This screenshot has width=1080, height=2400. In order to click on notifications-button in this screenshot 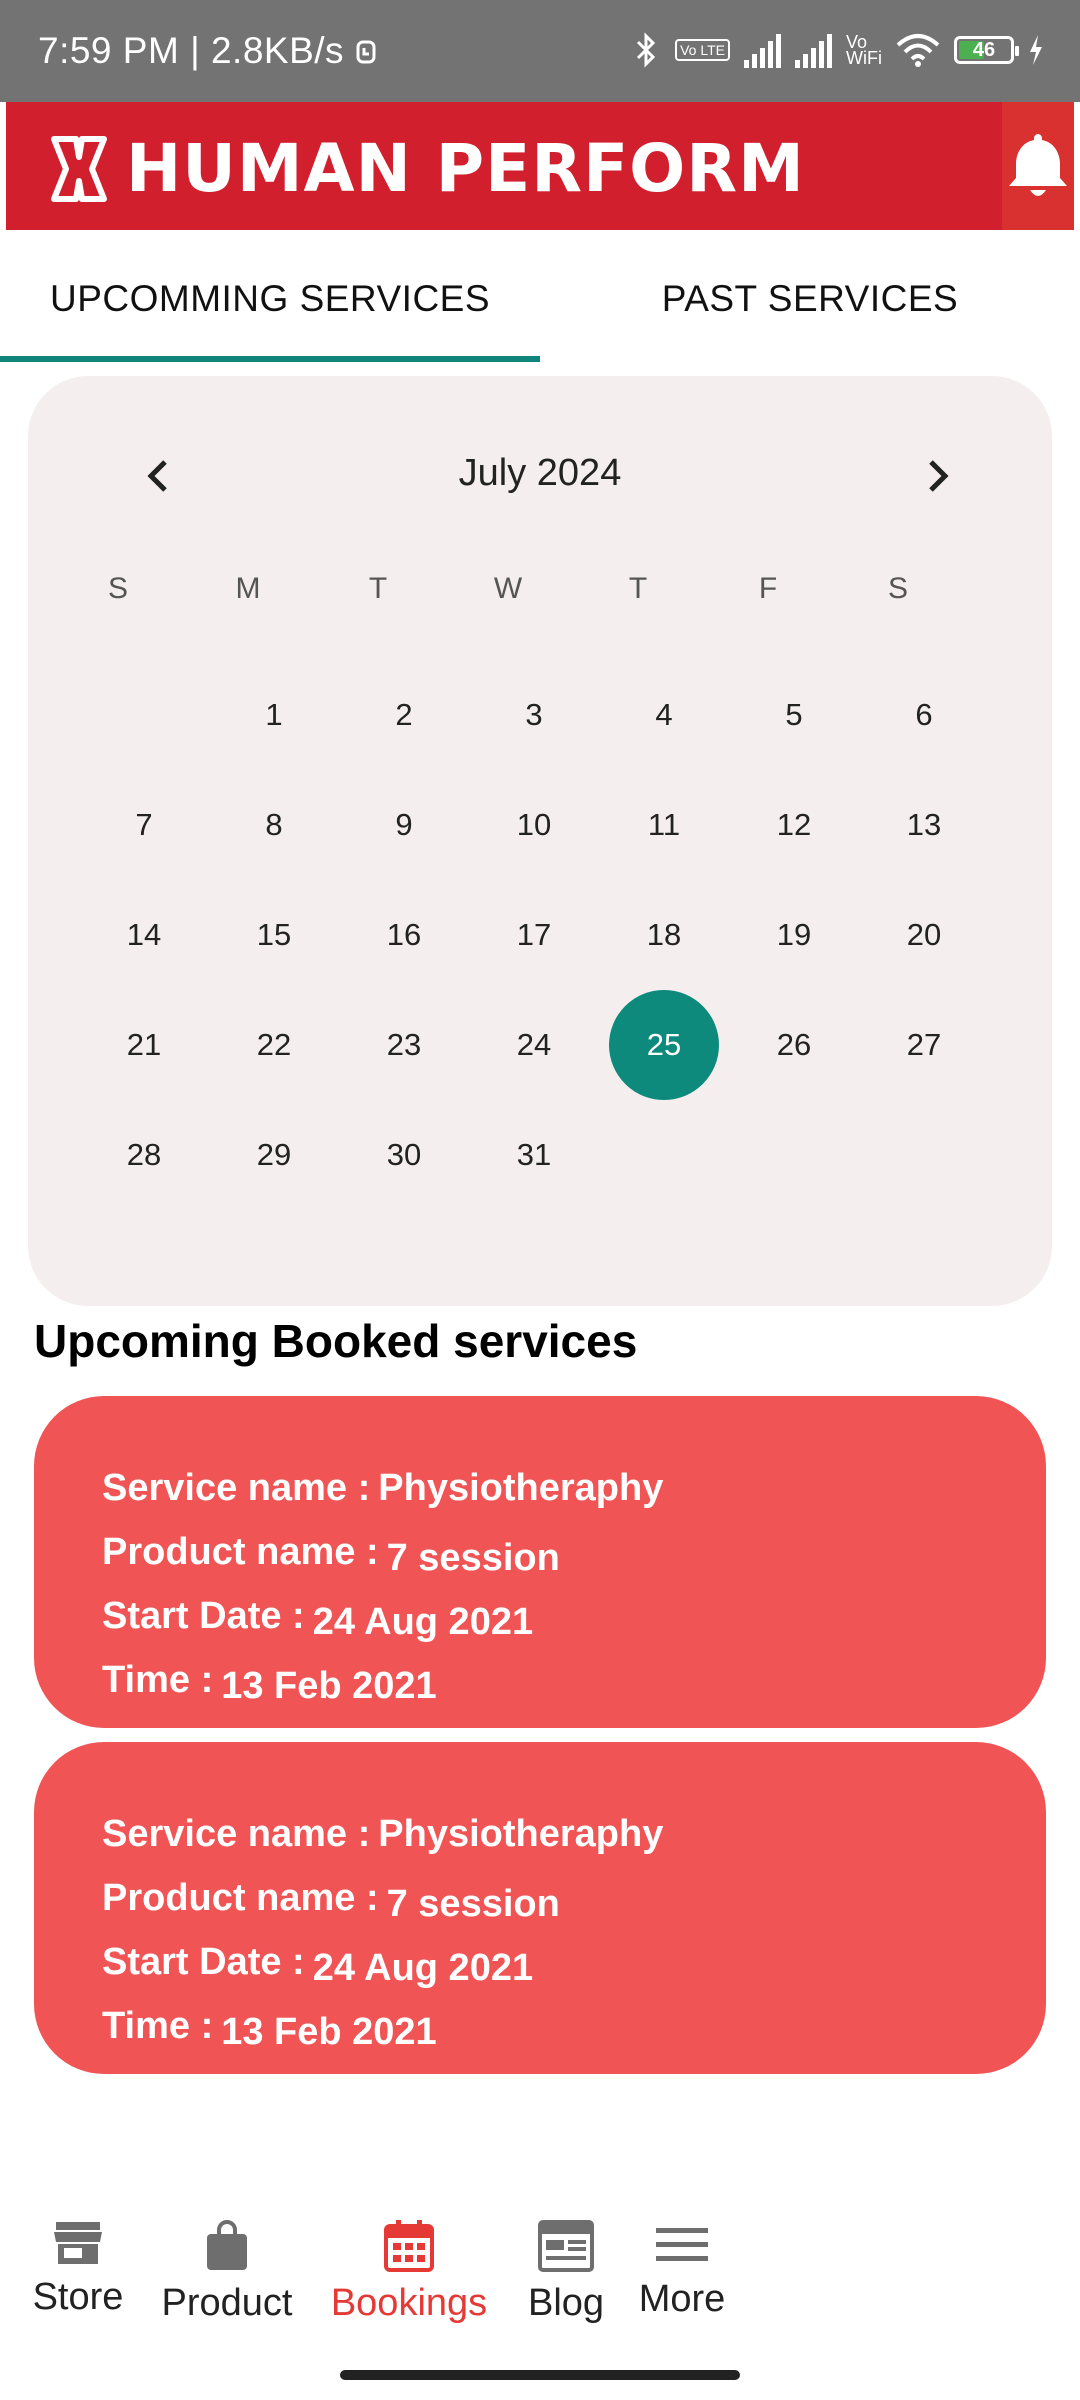, I will do `click(1038, 166)`.